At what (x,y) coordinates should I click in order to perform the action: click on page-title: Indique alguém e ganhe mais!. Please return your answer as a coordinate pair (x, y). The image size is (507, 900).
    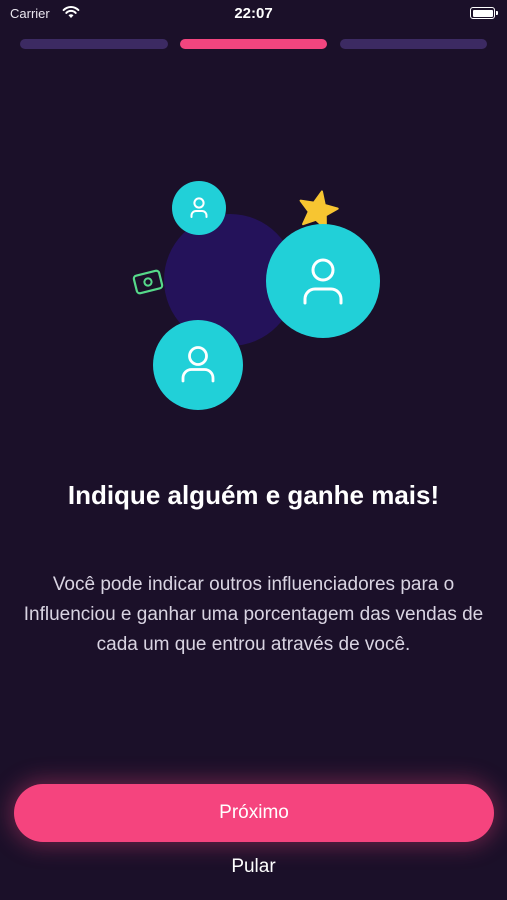
    Looking at the image, I should click on (253, 495).